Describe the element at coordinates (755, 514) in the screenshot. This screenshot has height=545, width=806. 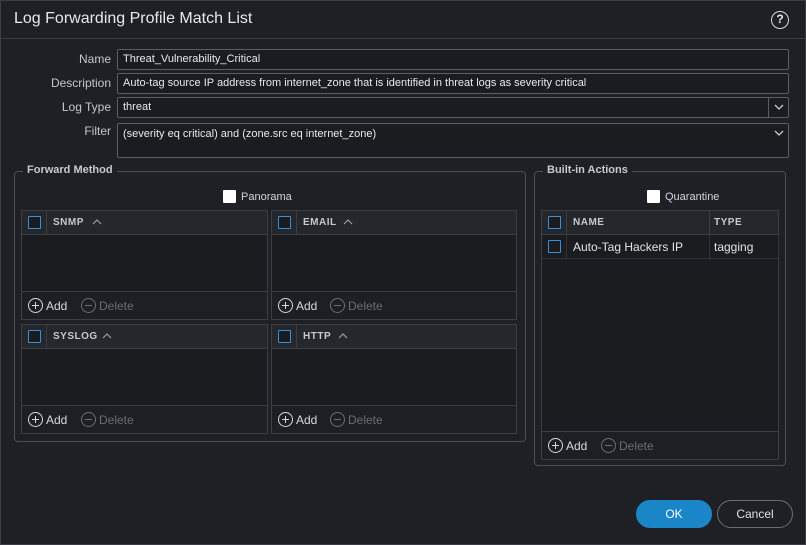
I see `cancel-button: Cancel` at that location.